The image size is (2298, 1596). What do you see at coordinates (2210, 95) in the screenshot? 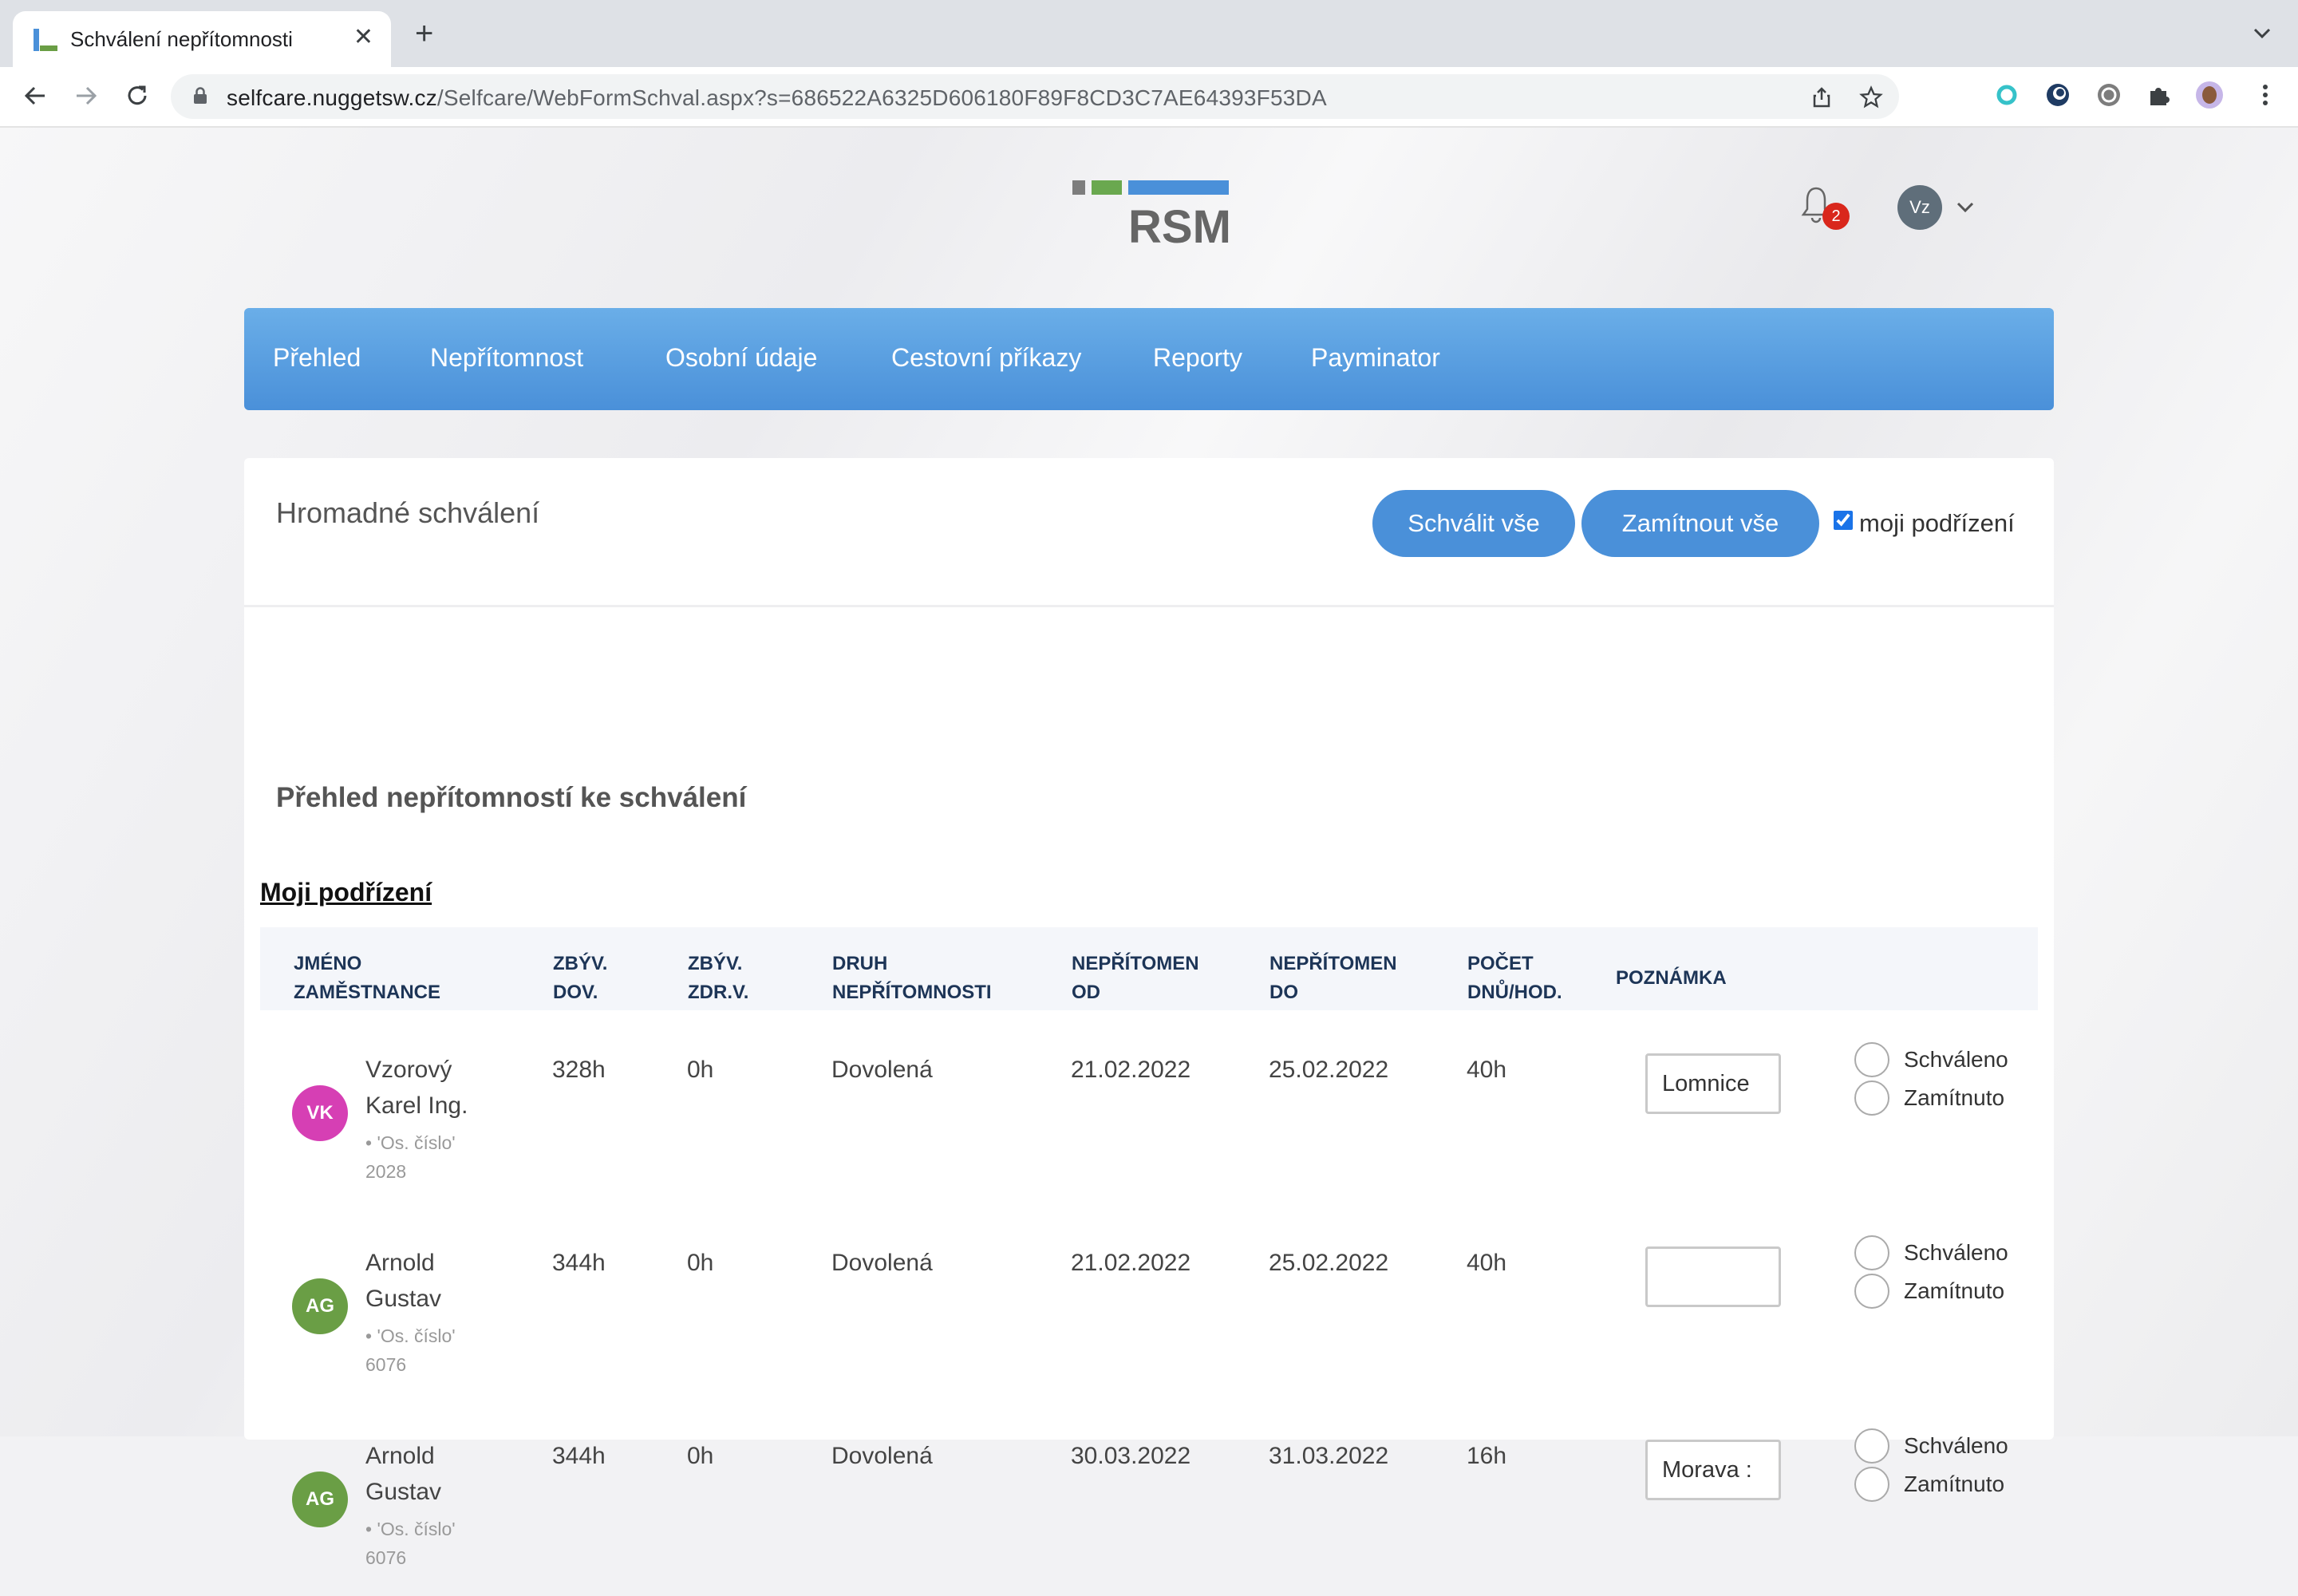
I see `profile-avatar-icon` at bounding box center [2210, 95].